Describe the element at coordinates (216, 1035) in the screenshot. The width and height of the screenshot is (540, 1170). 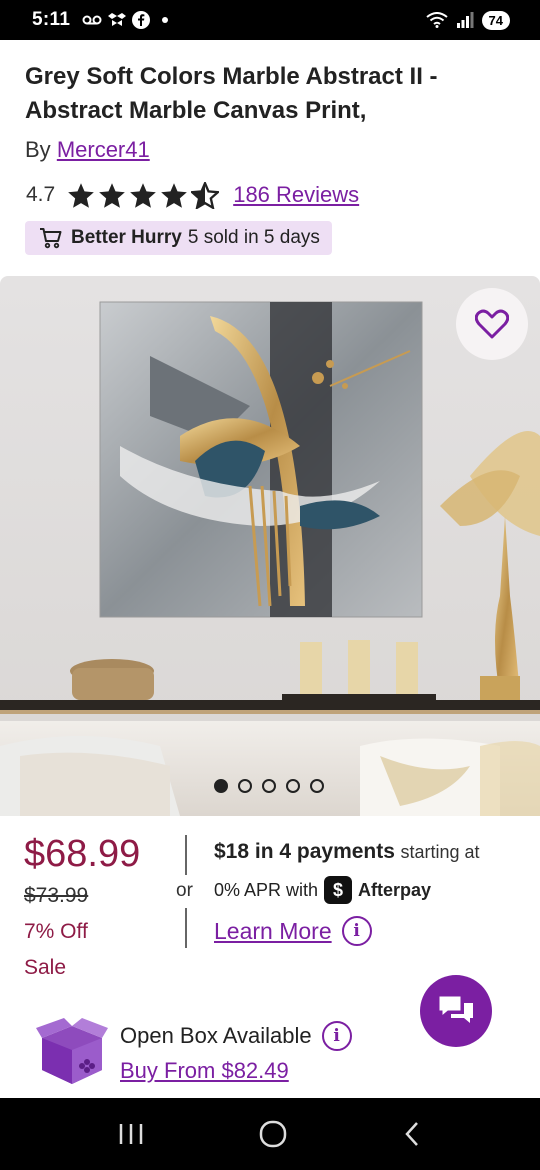
I see `open-box-label: Open Box Available` at that location.